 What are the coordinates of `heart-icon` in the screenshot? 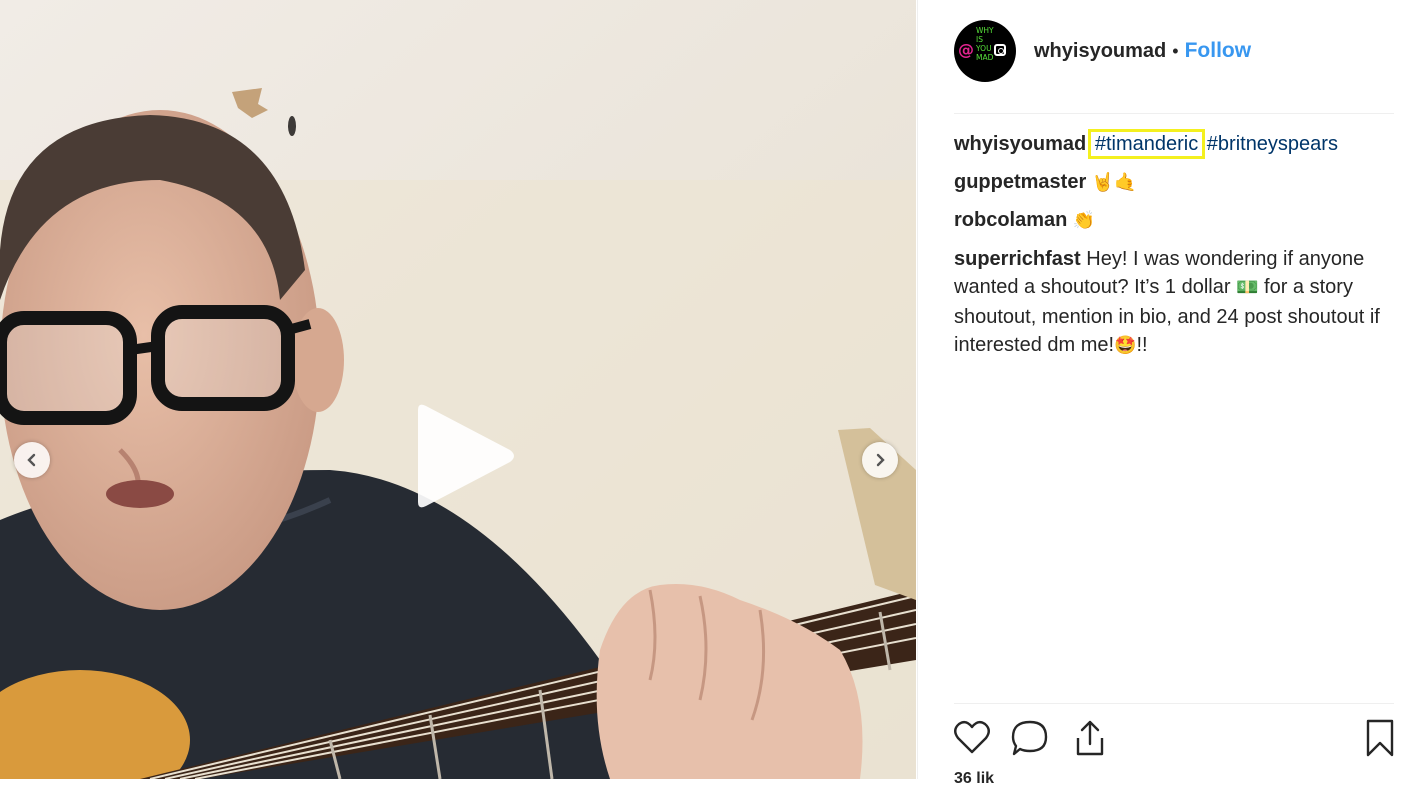 It's located at (972, 737).